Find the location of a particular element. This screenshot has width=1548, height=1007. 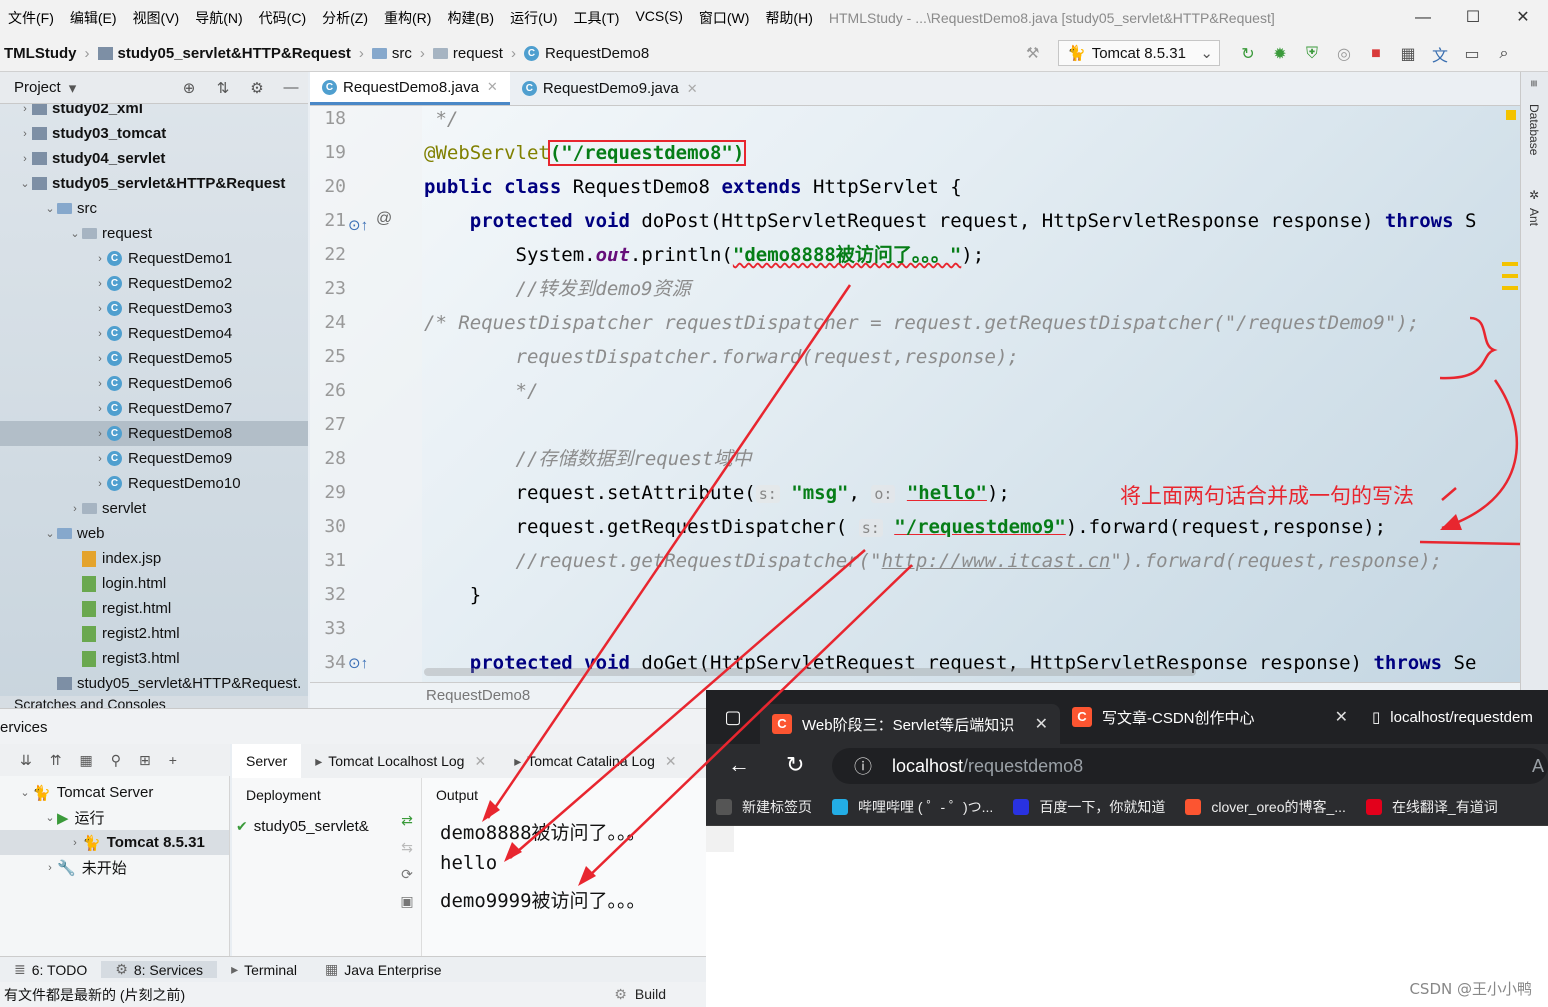

stop-icon: ■ is located at coordinates (1376, 54).